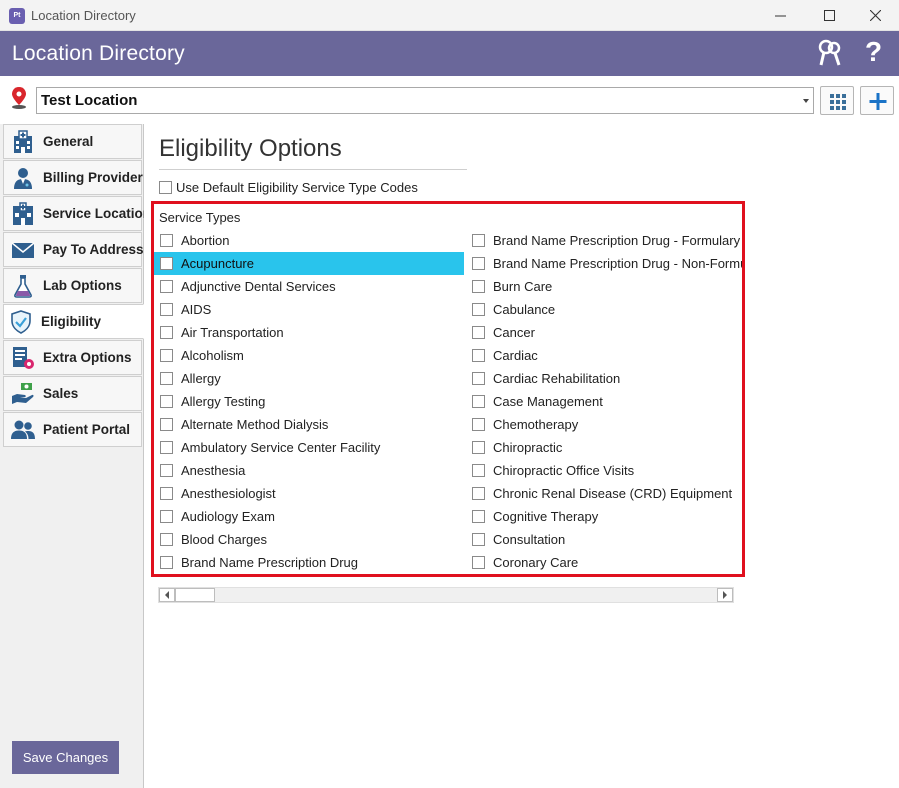 This screenshot has width=899, height=788. What do you see at coordinates (725, 595) in the screenshot?
I see `scroll-right-button` at bounding box center [725, 595].